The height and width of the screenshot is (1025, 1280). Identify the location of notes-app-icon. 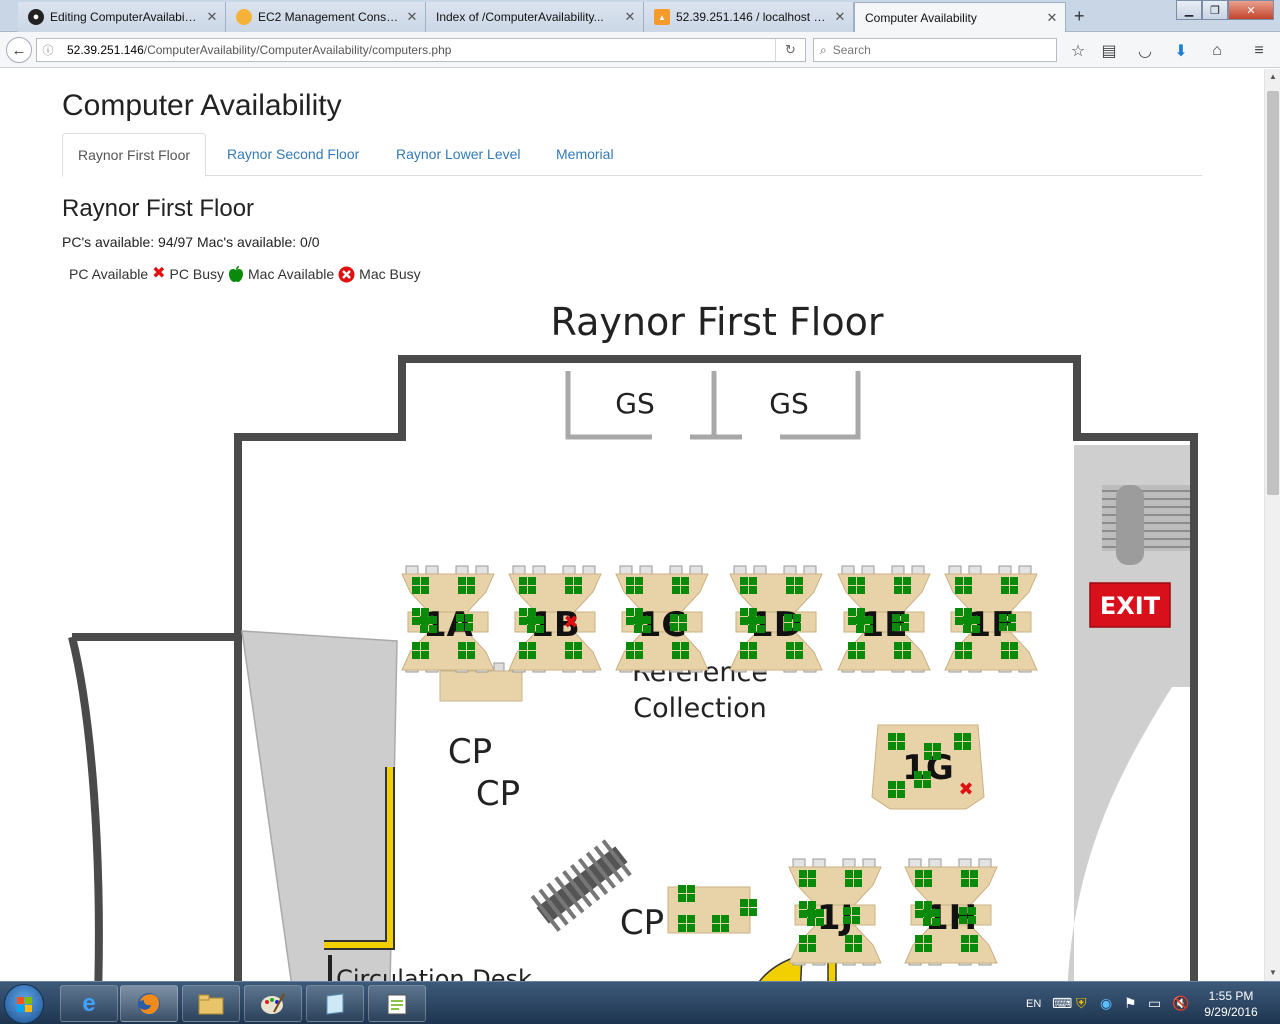
(335, 1003).